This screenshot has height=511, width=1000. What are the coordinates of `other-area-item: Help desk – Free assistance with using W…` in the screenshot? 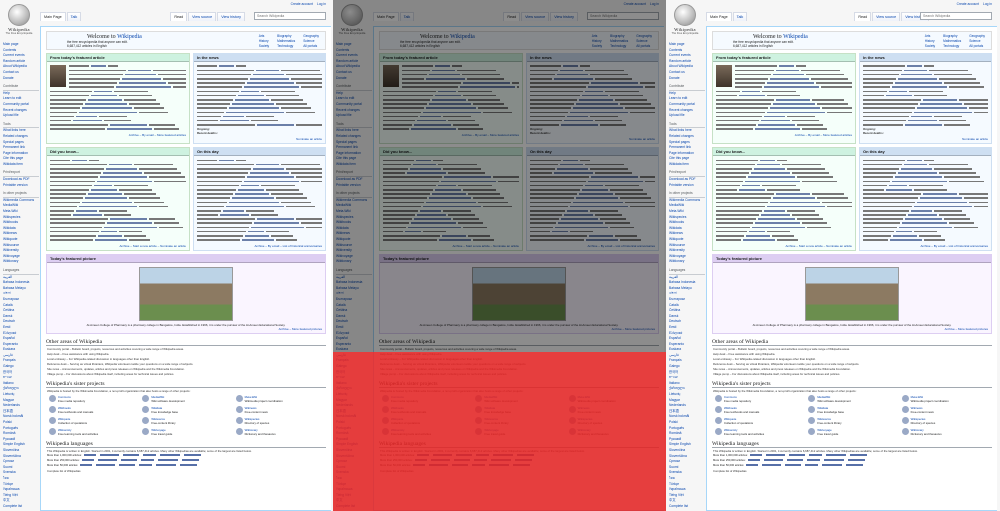 It's located at (852, 354).